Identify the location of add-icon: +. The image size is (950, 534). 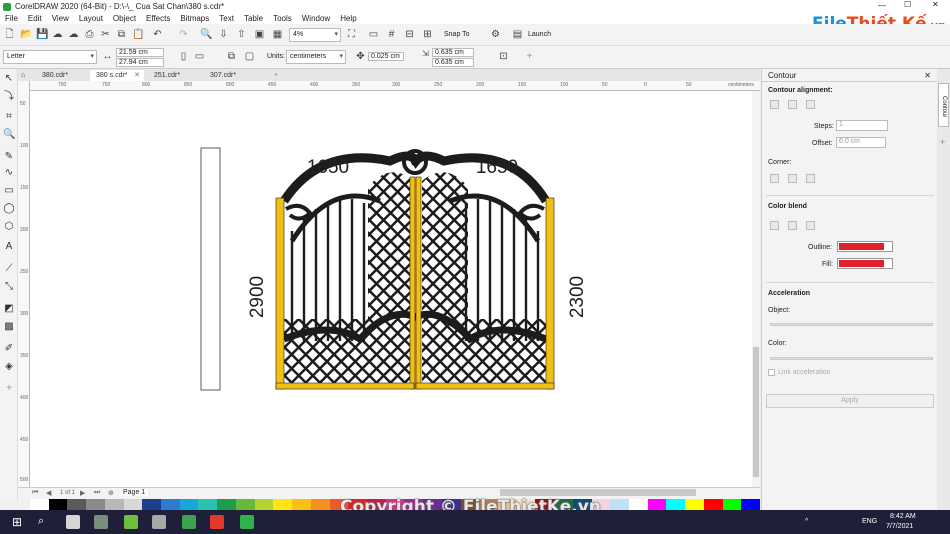
(529, 56).